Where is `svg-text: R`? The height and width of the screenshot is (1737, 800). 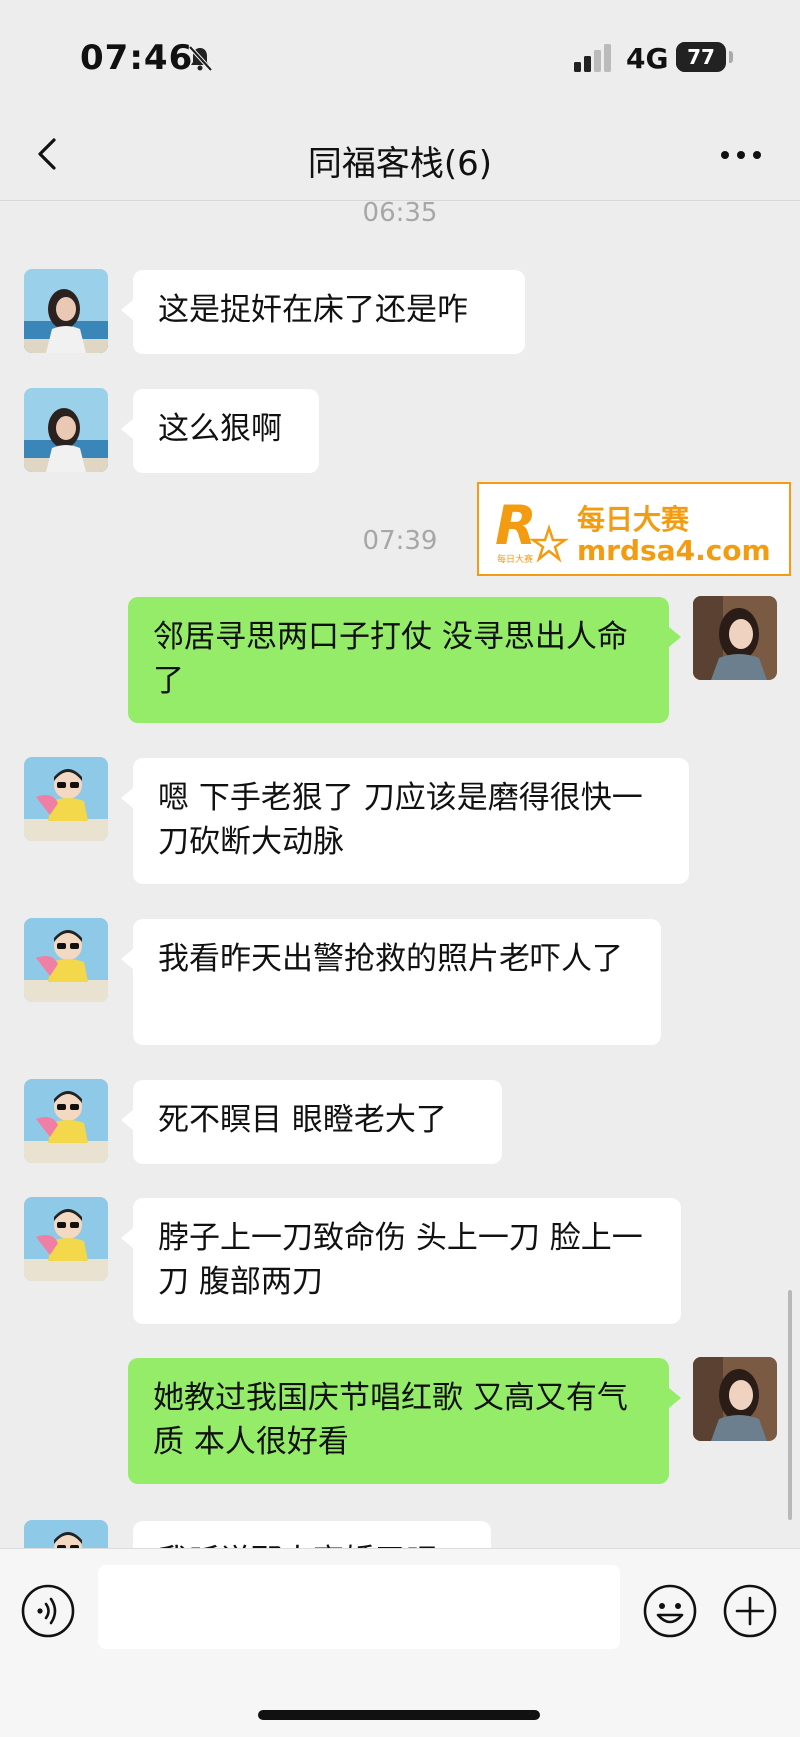
svg-text: R is located at coordinates (516, 525).